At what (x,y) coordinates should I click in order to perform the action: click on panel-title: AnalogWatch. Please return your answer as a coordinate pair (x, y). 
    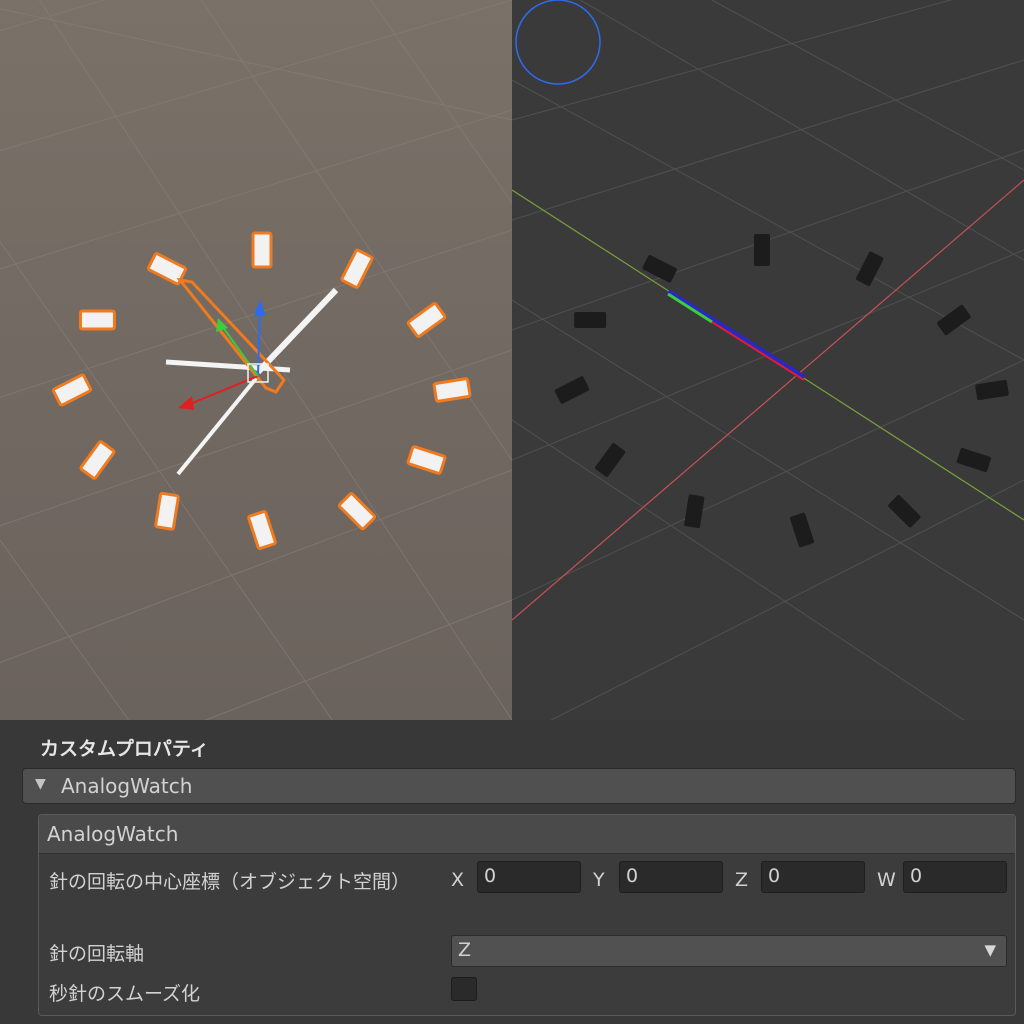
    Looking at the image, I should click on (113, 834).